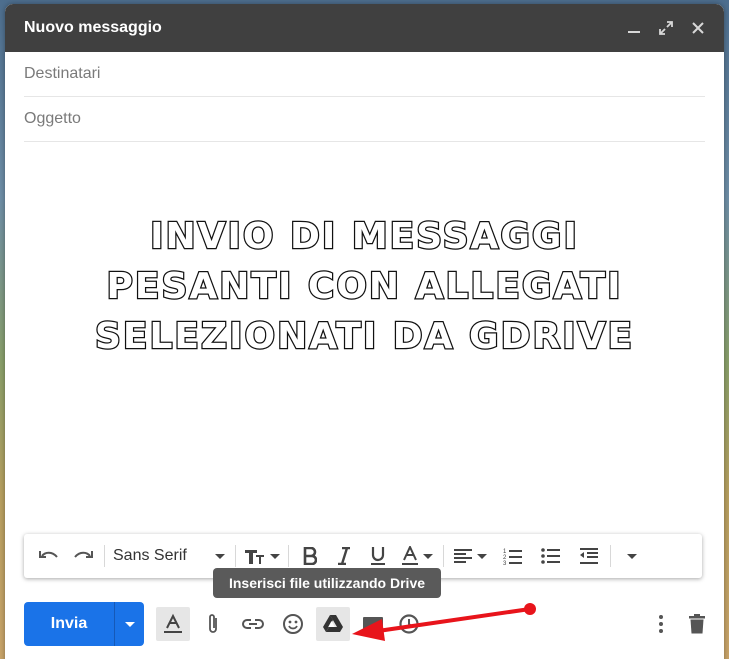  I want to click on font-select: Sans Serif, so click(170, 556).